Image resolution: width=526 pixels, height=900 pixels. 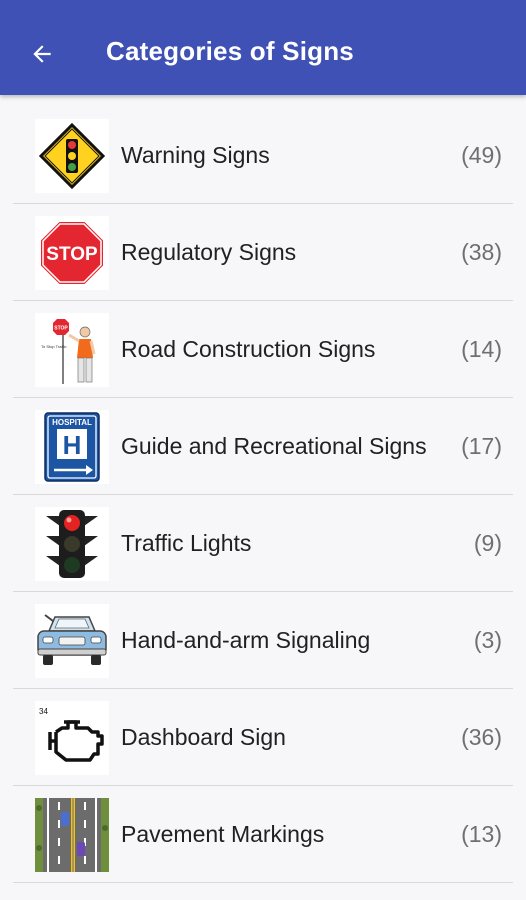 I want to click on category-count: (14), so click(x=481, y=349).